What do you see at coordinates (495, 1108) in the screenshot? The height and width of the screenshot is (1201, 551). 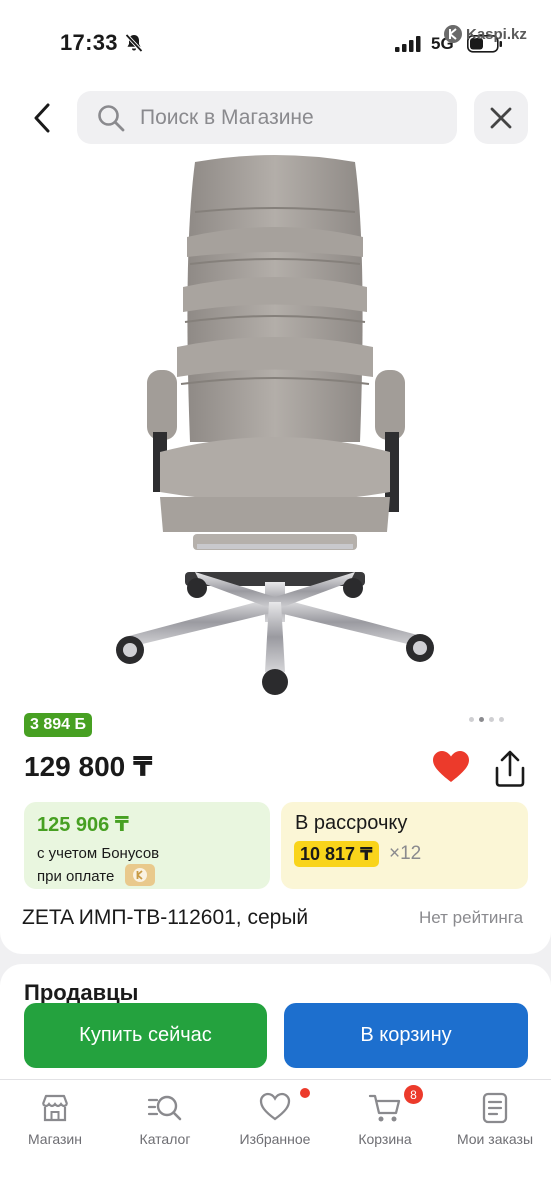 I see `orders-icon` at bounding box center [495, 1108].